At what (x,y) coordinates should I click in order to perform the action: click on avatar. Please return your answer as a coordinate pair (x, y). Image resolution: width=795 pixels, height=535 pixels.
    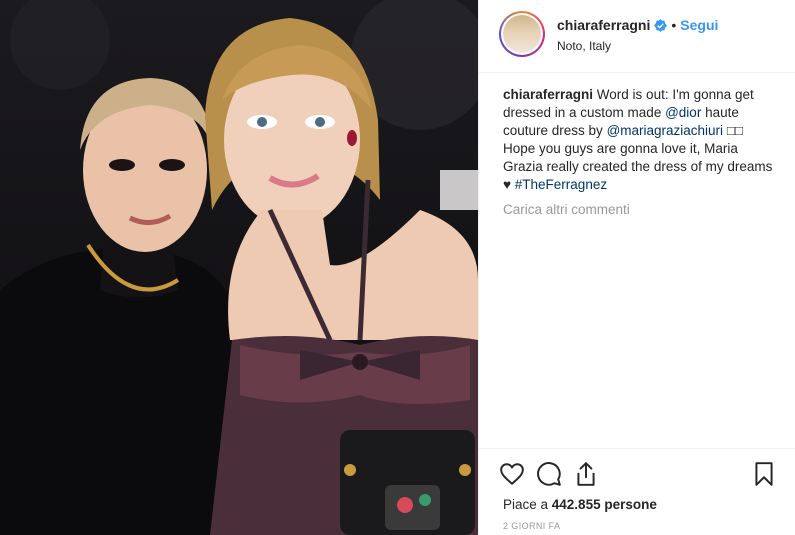
    Looking at the image, I should click on (522, 34).